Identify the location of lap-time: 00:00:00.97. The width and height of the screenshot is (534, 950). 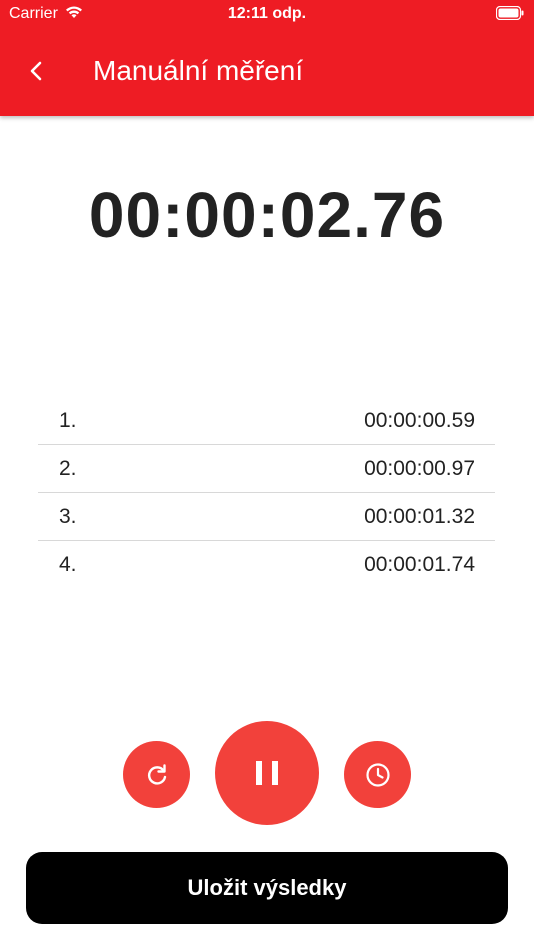
(419, 468).